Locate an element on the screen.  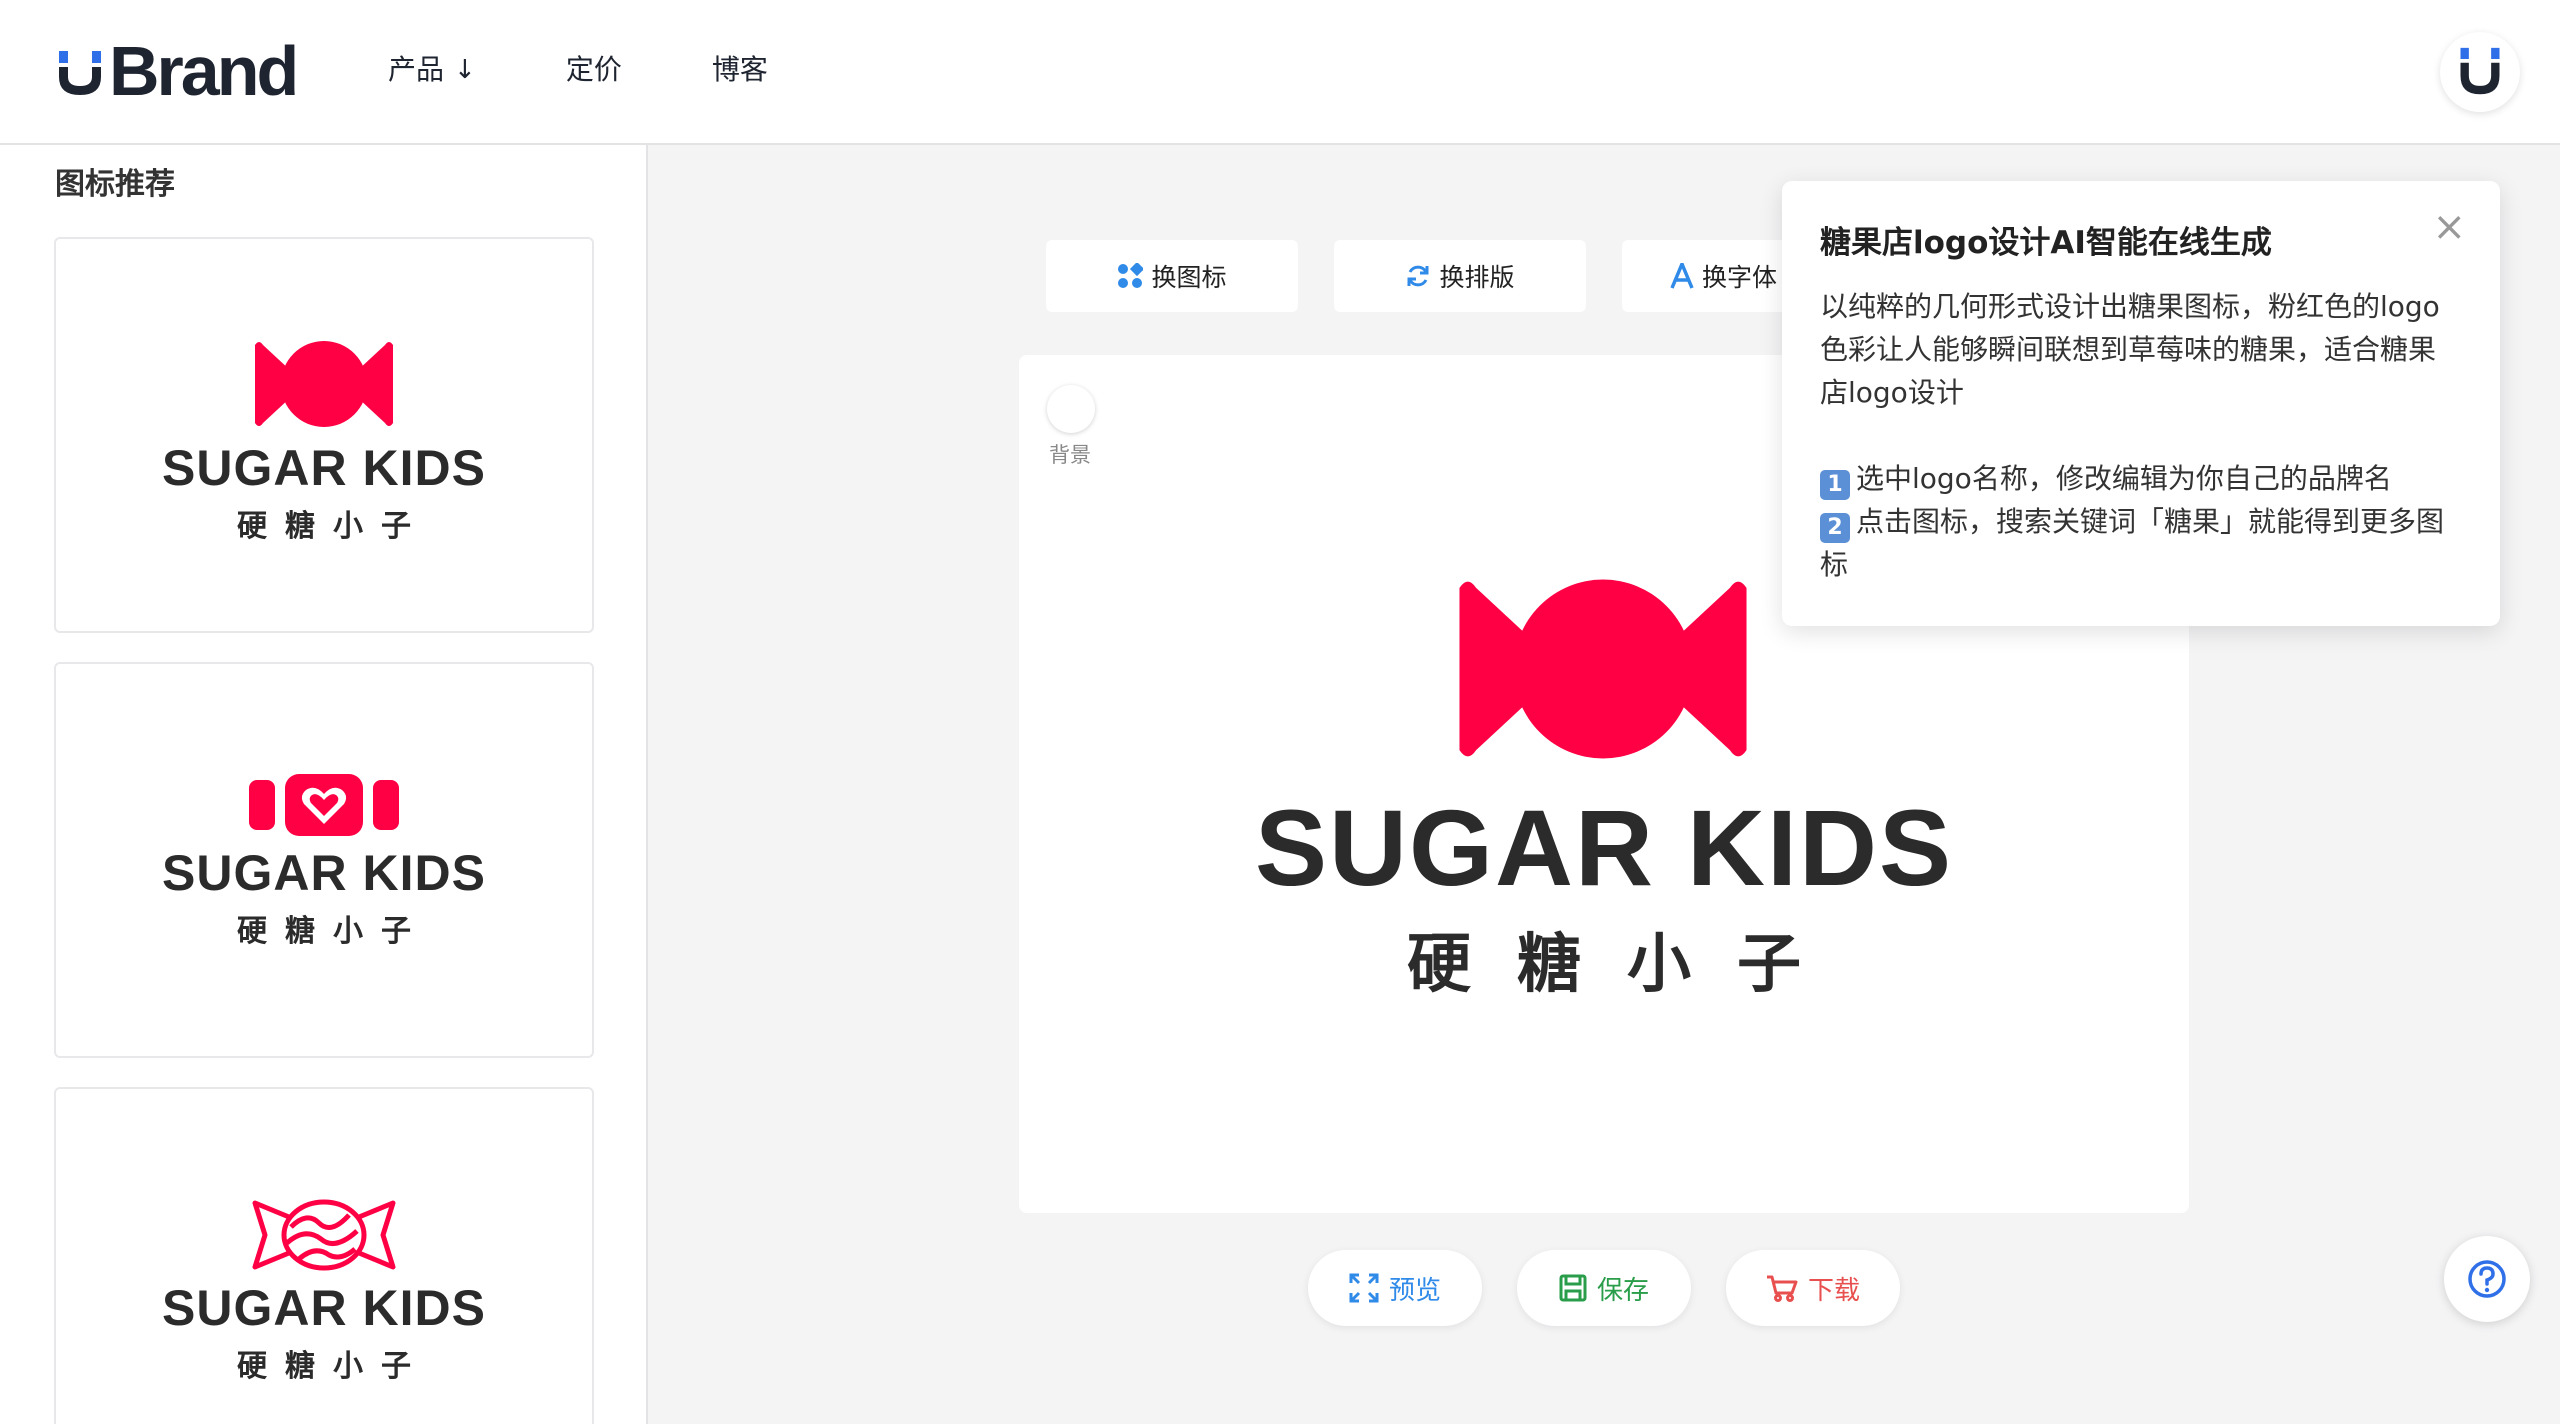
user-avatar is located at coordinates (2480, 72).